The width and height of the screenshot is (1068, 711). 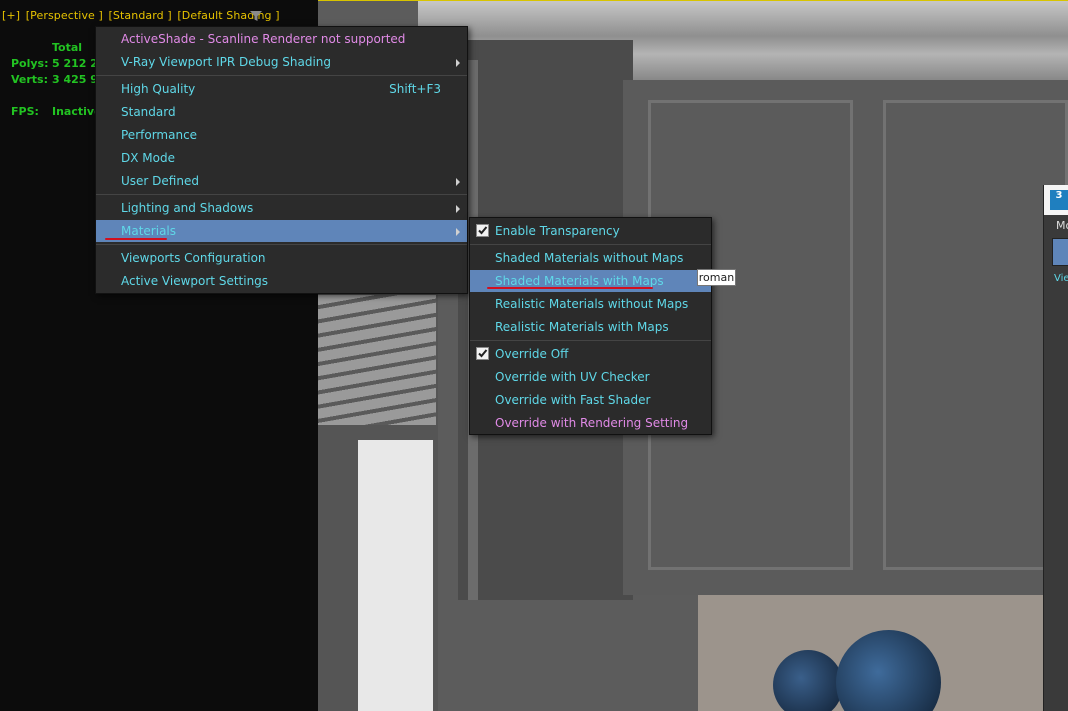 I want to click on menu-item-label: Shaded Materials with Maps, so click(x=579, y=281).